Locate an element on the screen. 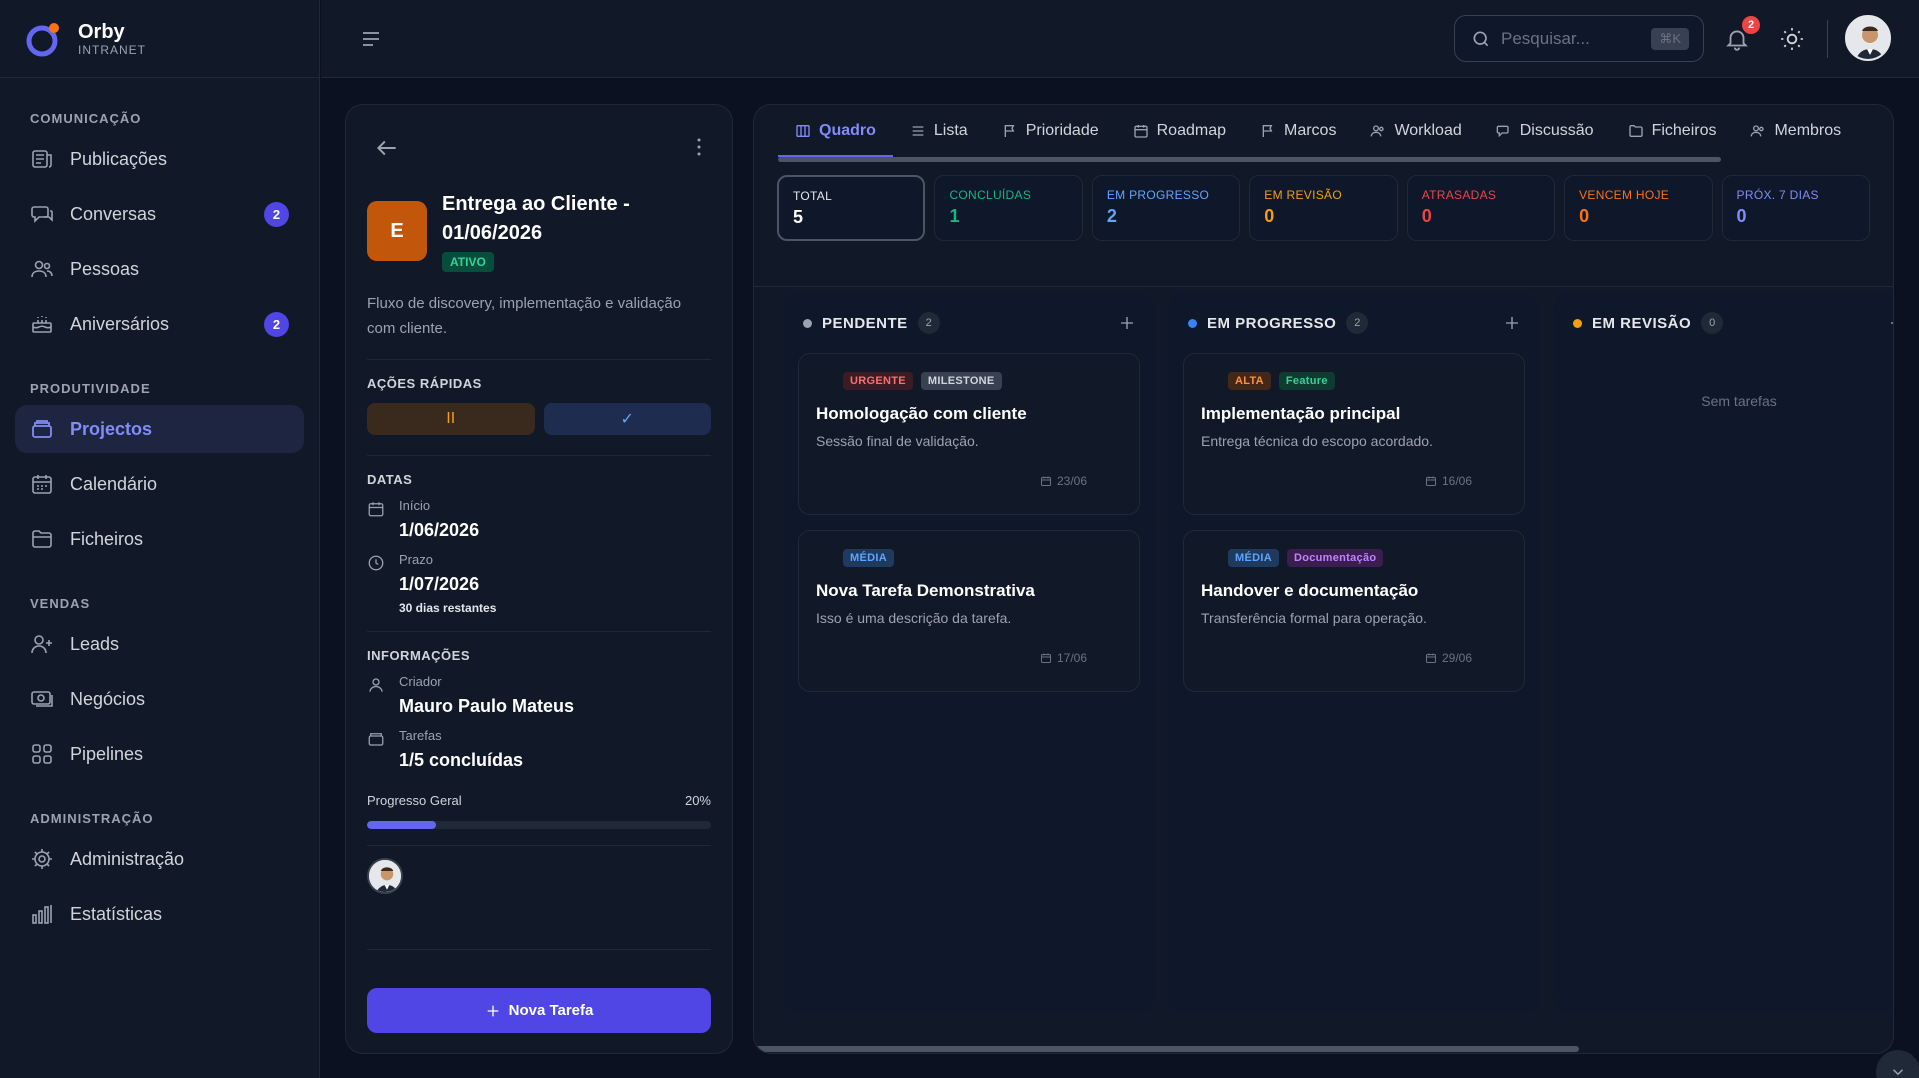 This screenshot has height=1078, width=1919. search-box: ⌘K is located at coordinates (1579, 38).